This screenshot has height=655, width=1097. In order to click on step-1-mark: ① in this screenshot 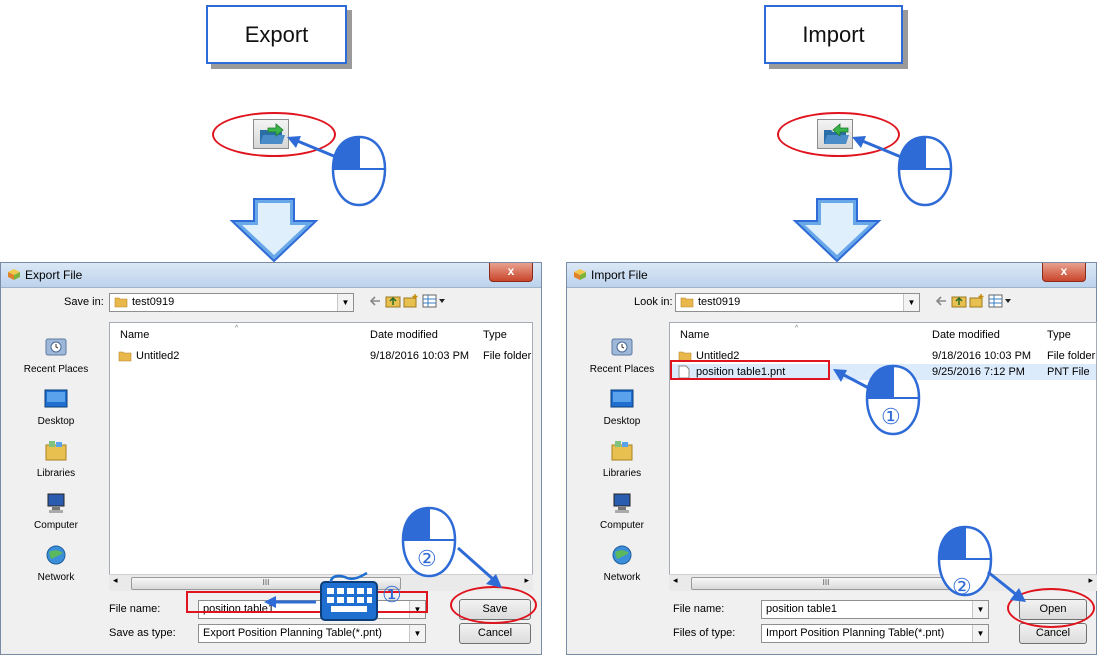, I will do `click(392, 594)`.